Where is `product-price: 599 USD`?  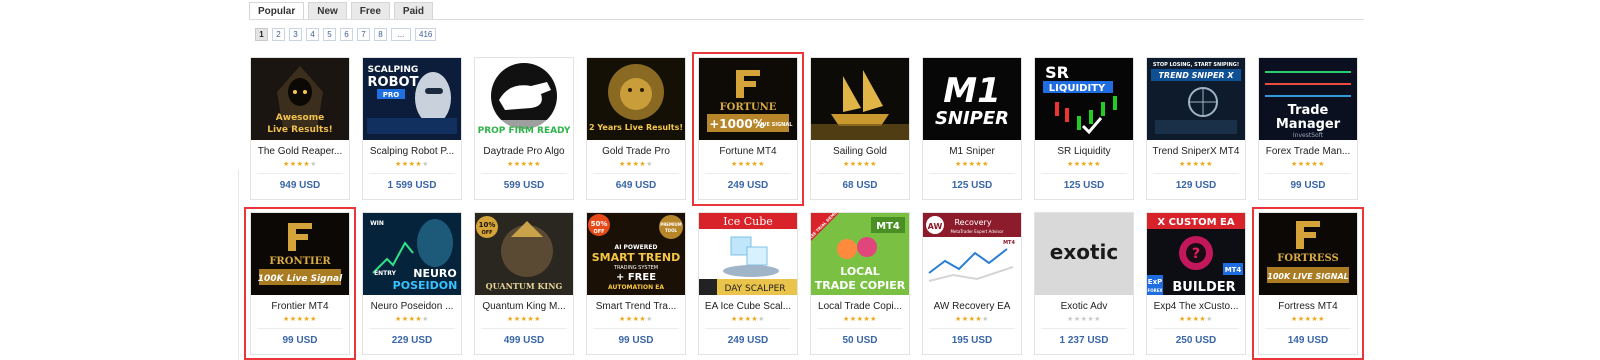 product-price: 599 USD is located at coordinates (524, 185).